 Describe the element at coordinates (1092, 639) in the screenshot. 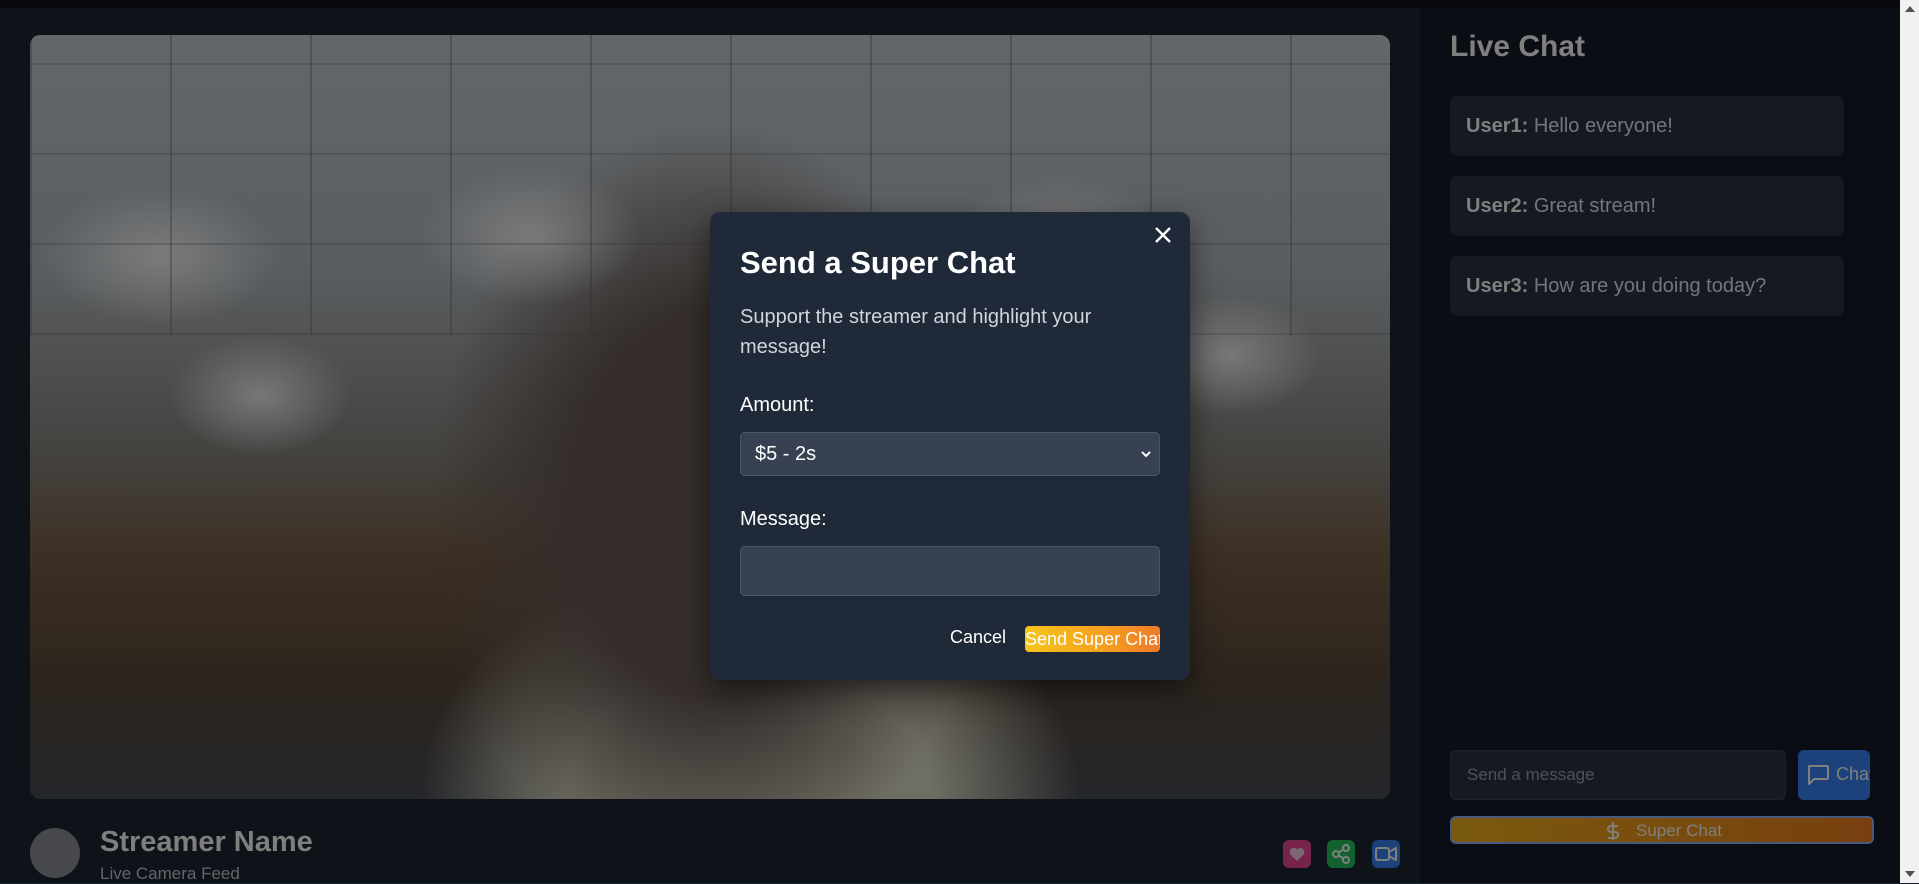

I see `send-super-chat-button: Send Super Chat` at that location.